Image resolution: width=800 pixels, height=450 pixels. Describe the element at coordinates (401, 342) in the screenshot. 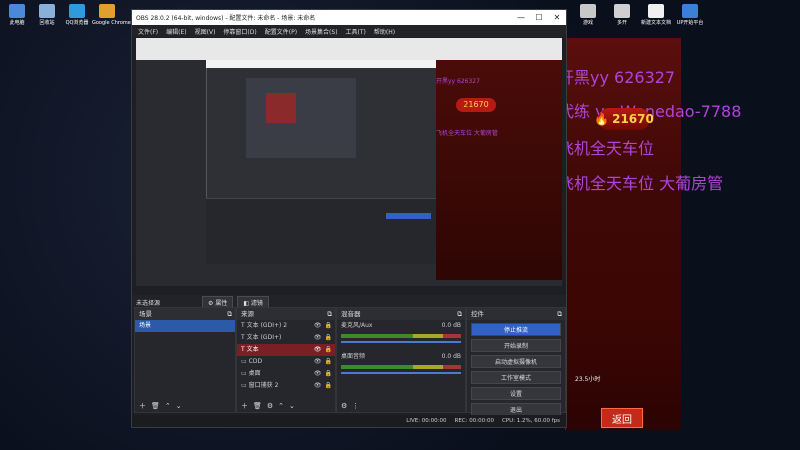

I see `mic-volume-slider` at that location.